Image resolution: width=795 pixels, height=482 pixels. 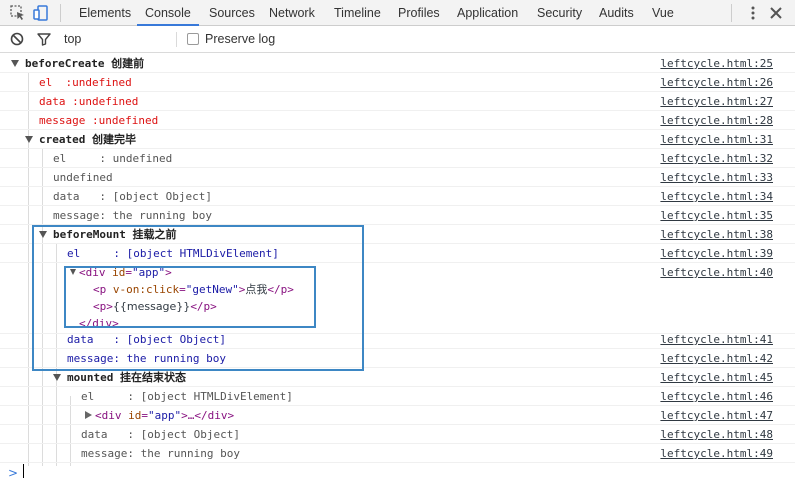 I want to click on source-link: leftcycle.html:26, so click(x=716, y=82).